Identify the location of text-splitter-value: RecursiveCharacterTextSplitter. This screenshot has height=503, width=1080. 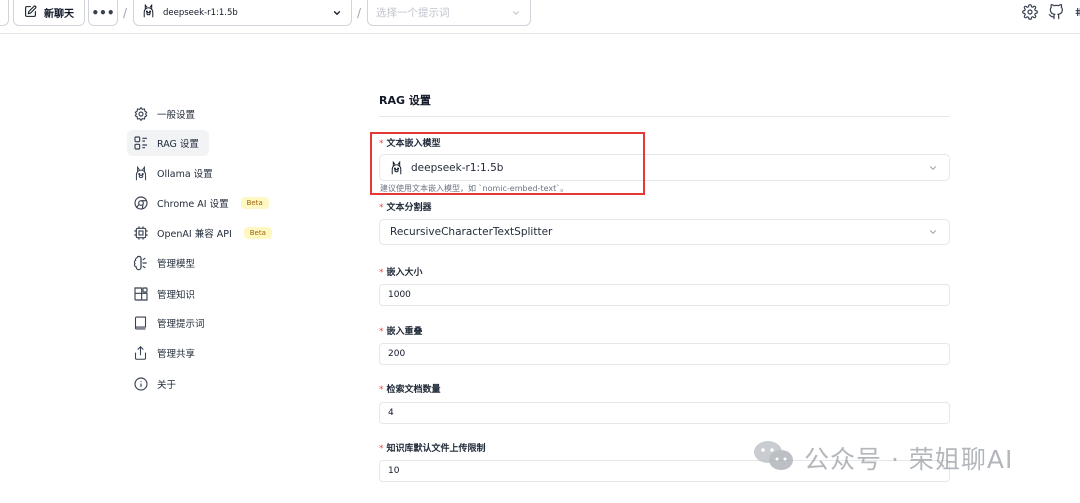
(471, 232).